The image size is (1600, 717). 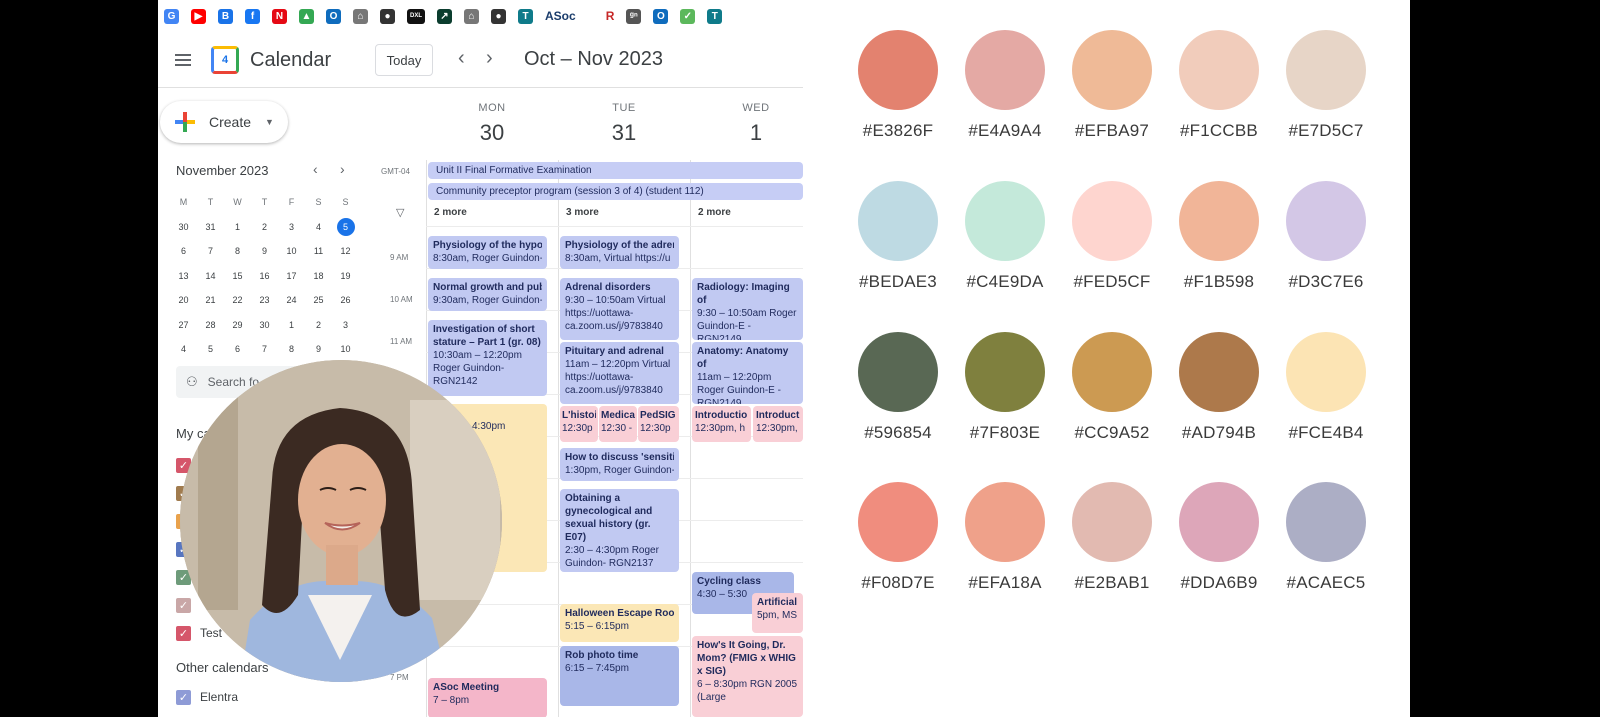 What do you see at coordinates (237, 300) in the screenshot?
I see `mini-day: 22` at bounding box center [237, 300].